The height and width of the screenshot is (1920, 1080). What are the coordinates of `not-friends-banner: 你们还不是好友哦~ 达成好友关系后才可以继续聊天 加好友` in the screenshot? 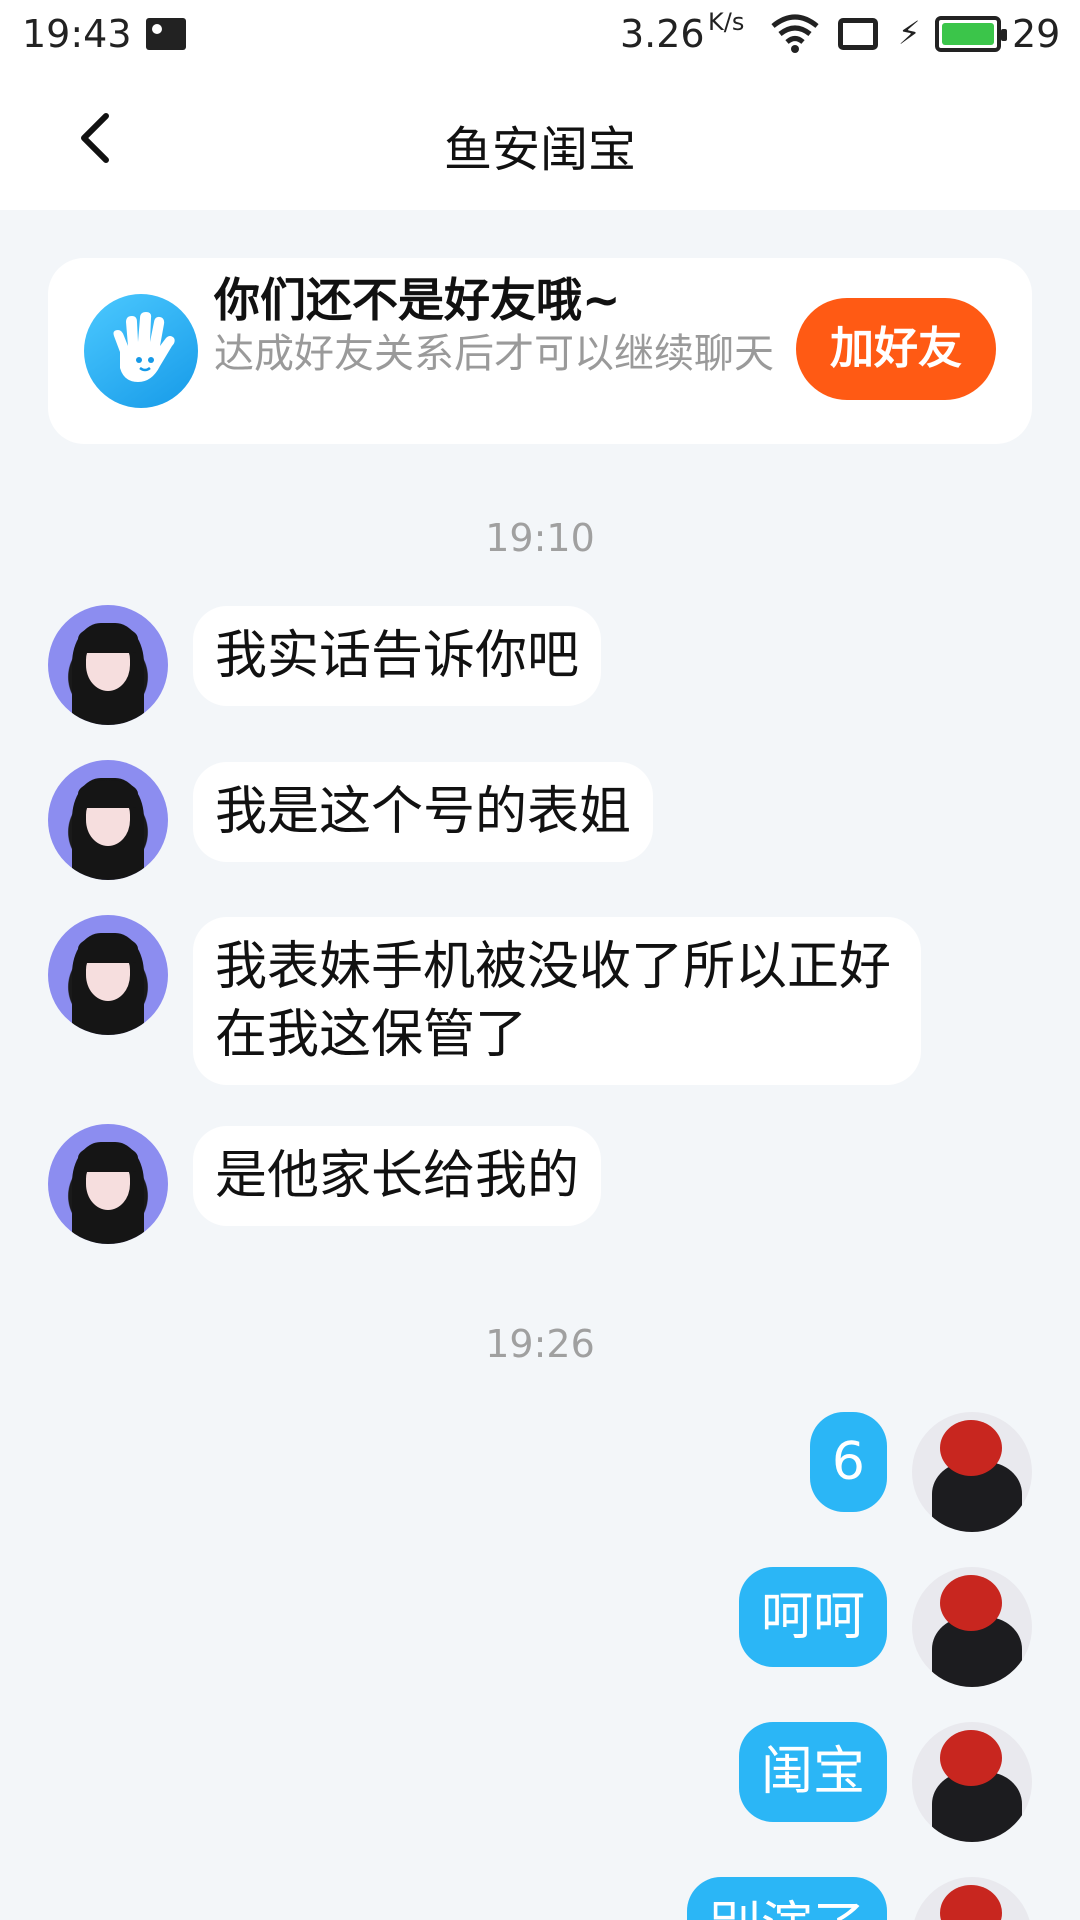 It's located at (540, 351).